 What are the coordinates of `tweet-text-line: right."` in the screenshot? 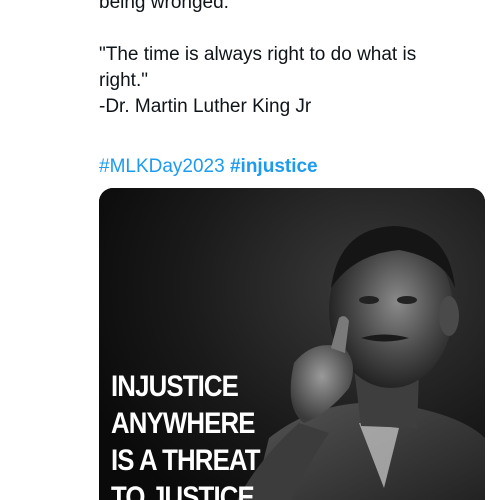 It's located at (123, 80).